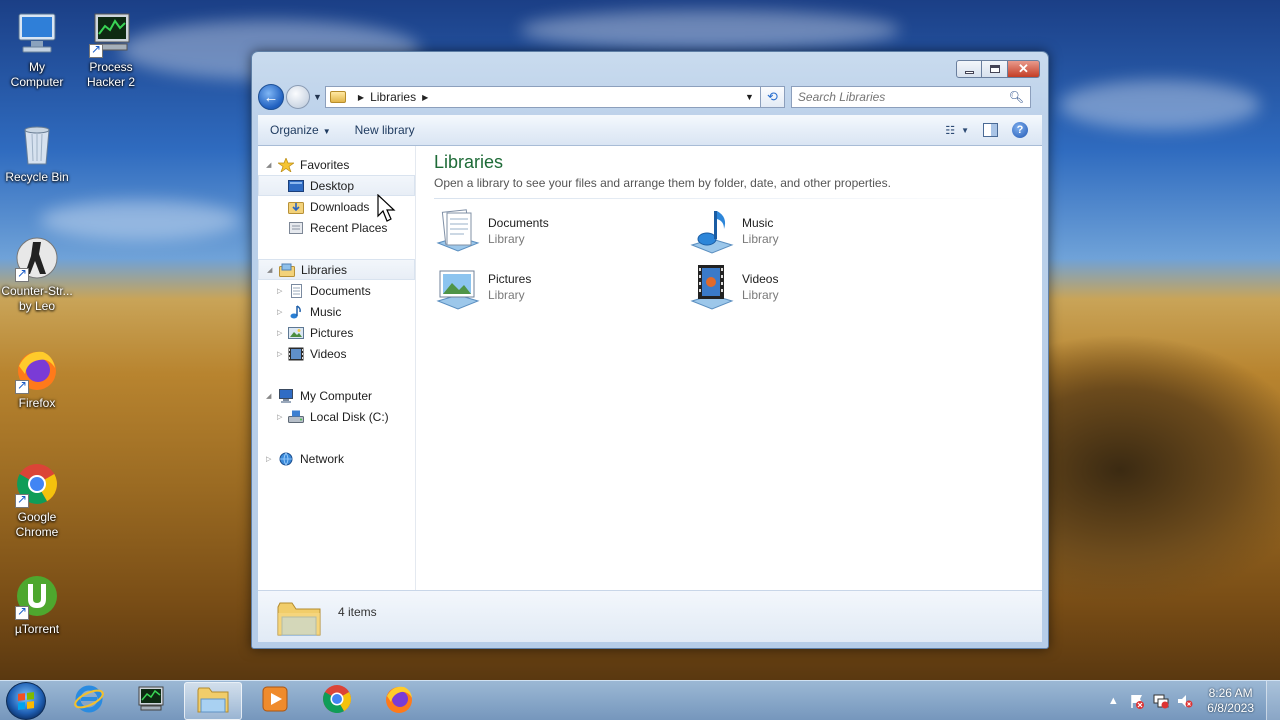 The height and width of the screenshot is (720, 1280). I want to click on taskbar-firefox, so click(399, 701).